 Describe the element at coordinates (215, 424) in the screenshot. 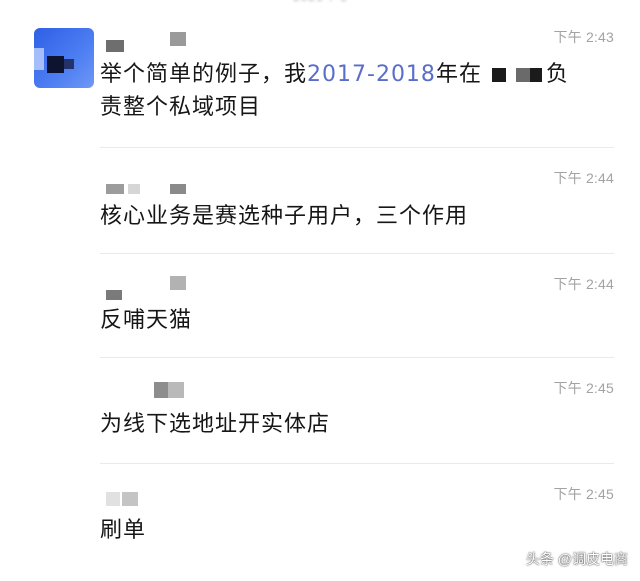

I see `message-text: 为线下选地址开实体店` at that location.